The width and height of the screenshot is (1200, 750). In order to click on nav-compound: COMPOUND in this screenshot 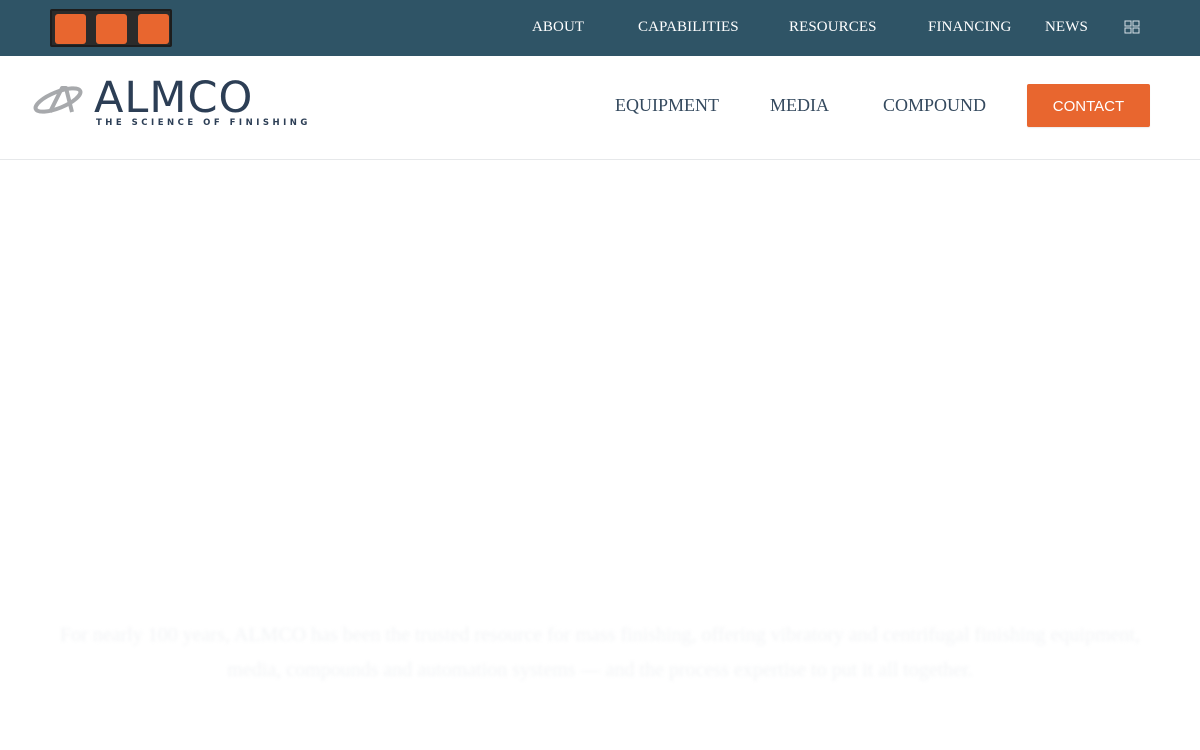, I will do `click(934, 105)`.